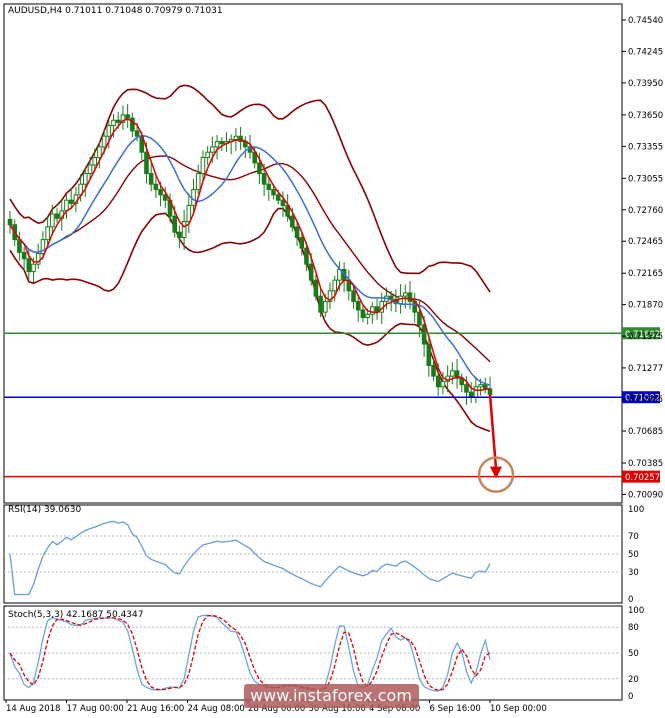  Describe the element at coordinates (645, 84) in the screenshot. I see `price-tick-label: 0.73950` at that location.